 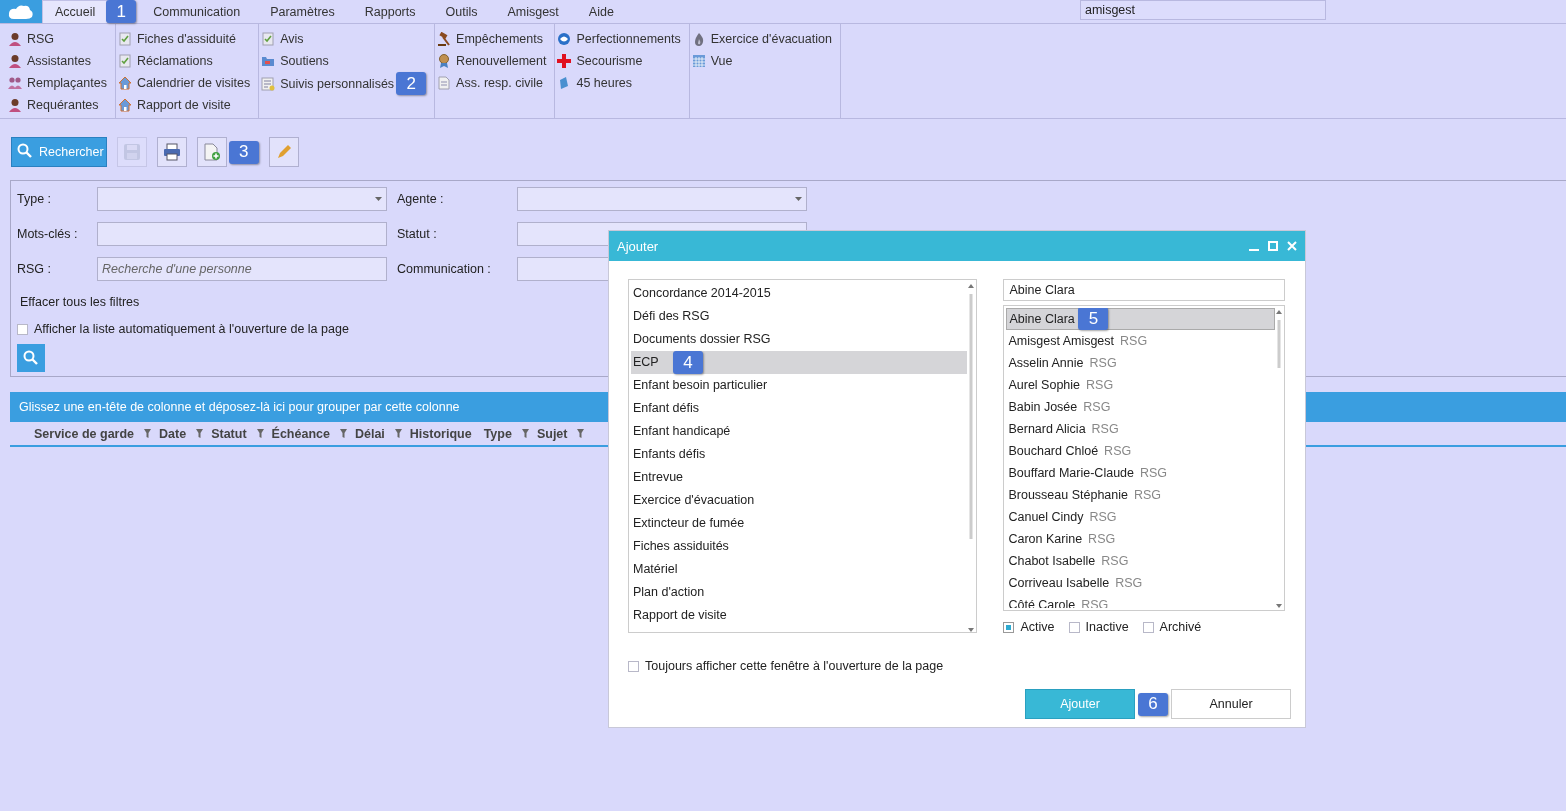 I want to click on person-name: Aurel Sophie, so click(x=1044, y=385).